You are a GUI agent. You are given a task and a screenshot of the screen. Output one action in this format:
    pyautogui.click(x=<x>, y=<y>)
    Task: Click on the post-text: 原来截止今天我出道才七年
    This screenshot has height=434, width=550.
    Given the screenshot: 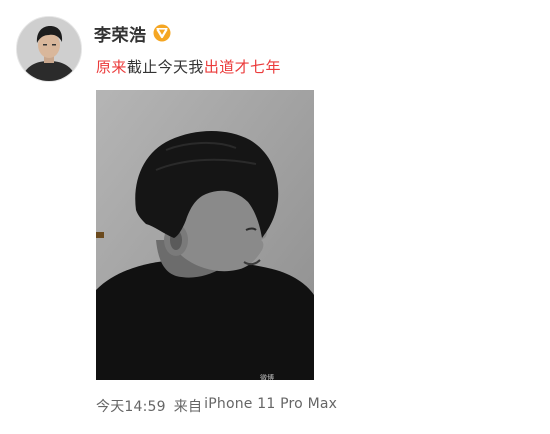 What is the action you would take?
    pyautogui.click(x=188, y=66)
    